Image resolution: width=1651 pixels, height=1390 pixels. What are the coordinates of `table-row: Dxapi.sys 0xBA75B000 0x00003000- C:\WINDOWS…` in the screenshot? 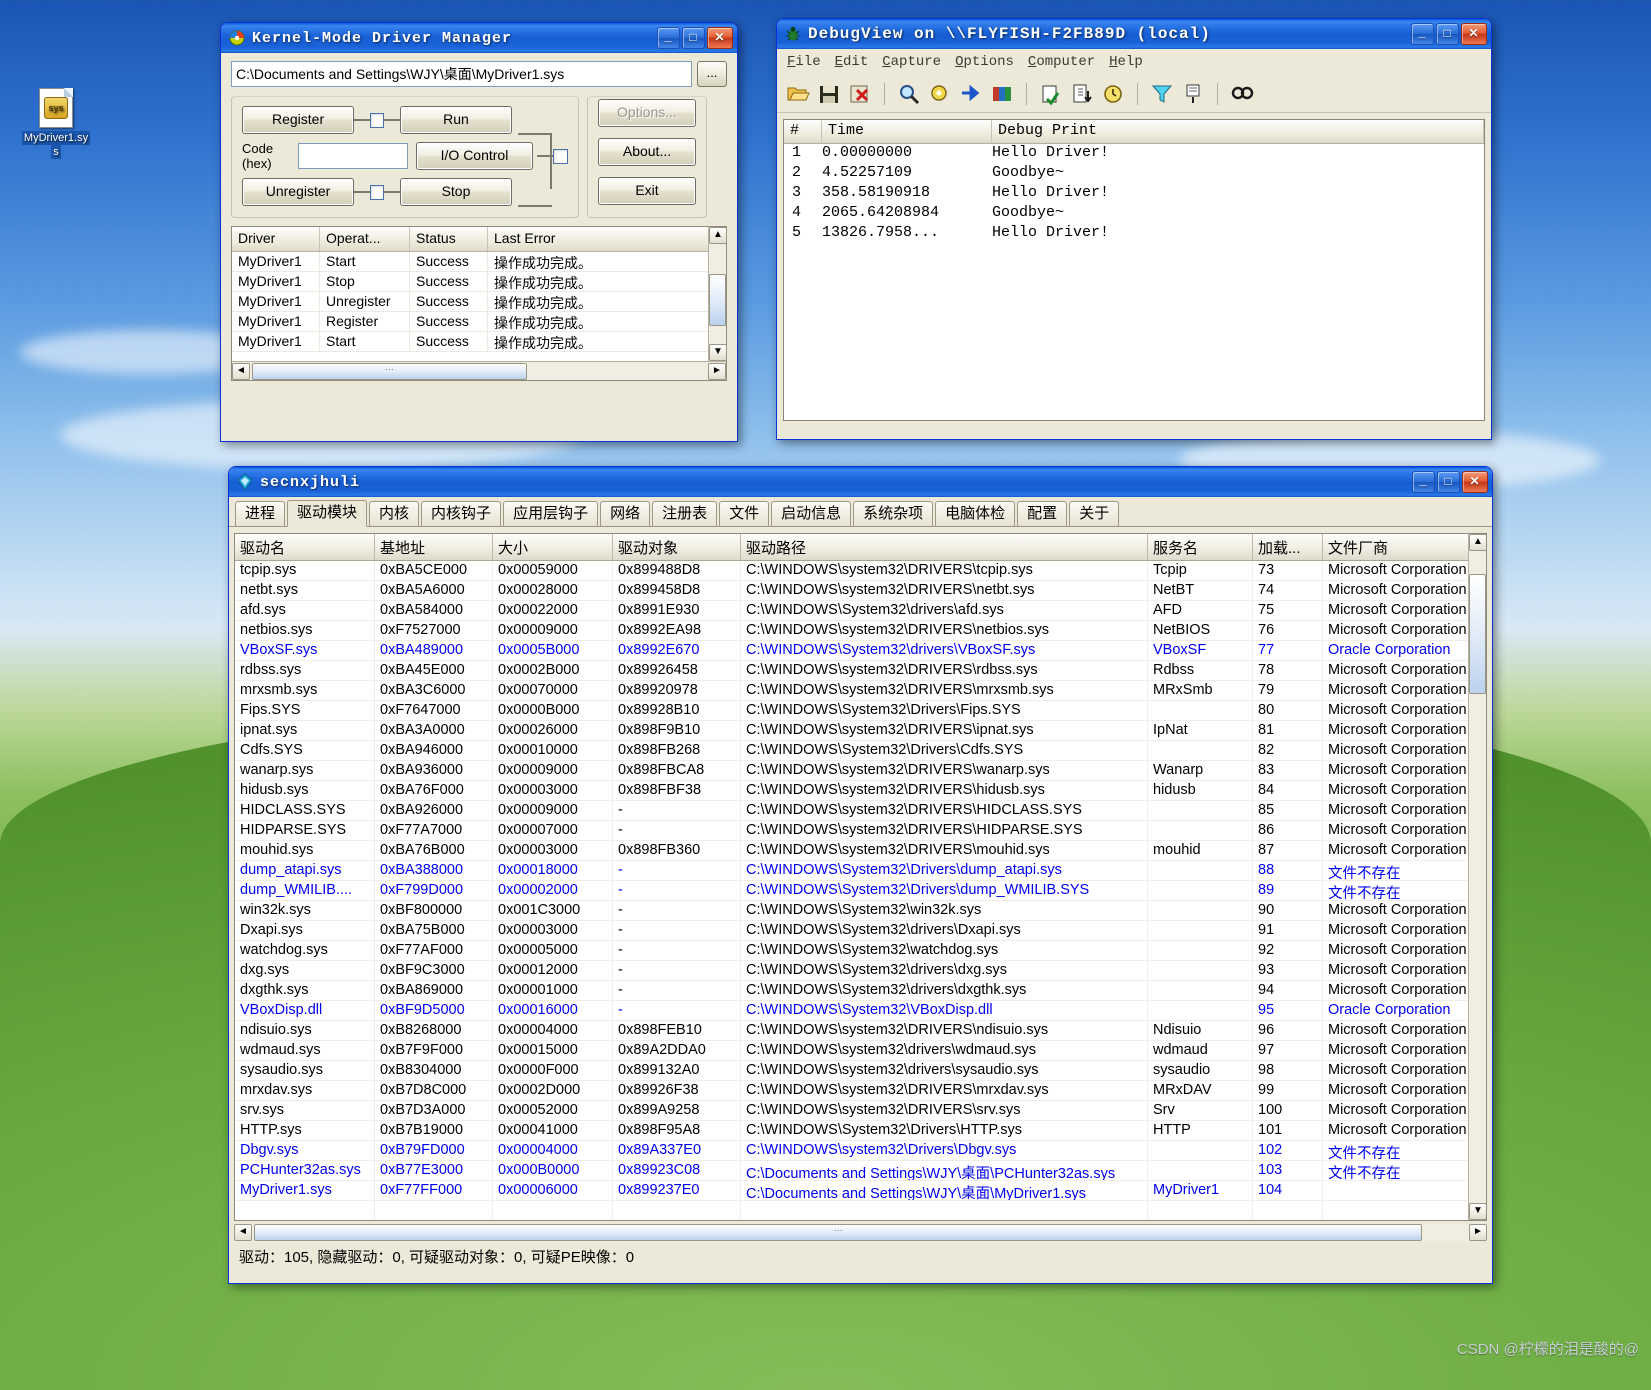 It's located at (860, 931).